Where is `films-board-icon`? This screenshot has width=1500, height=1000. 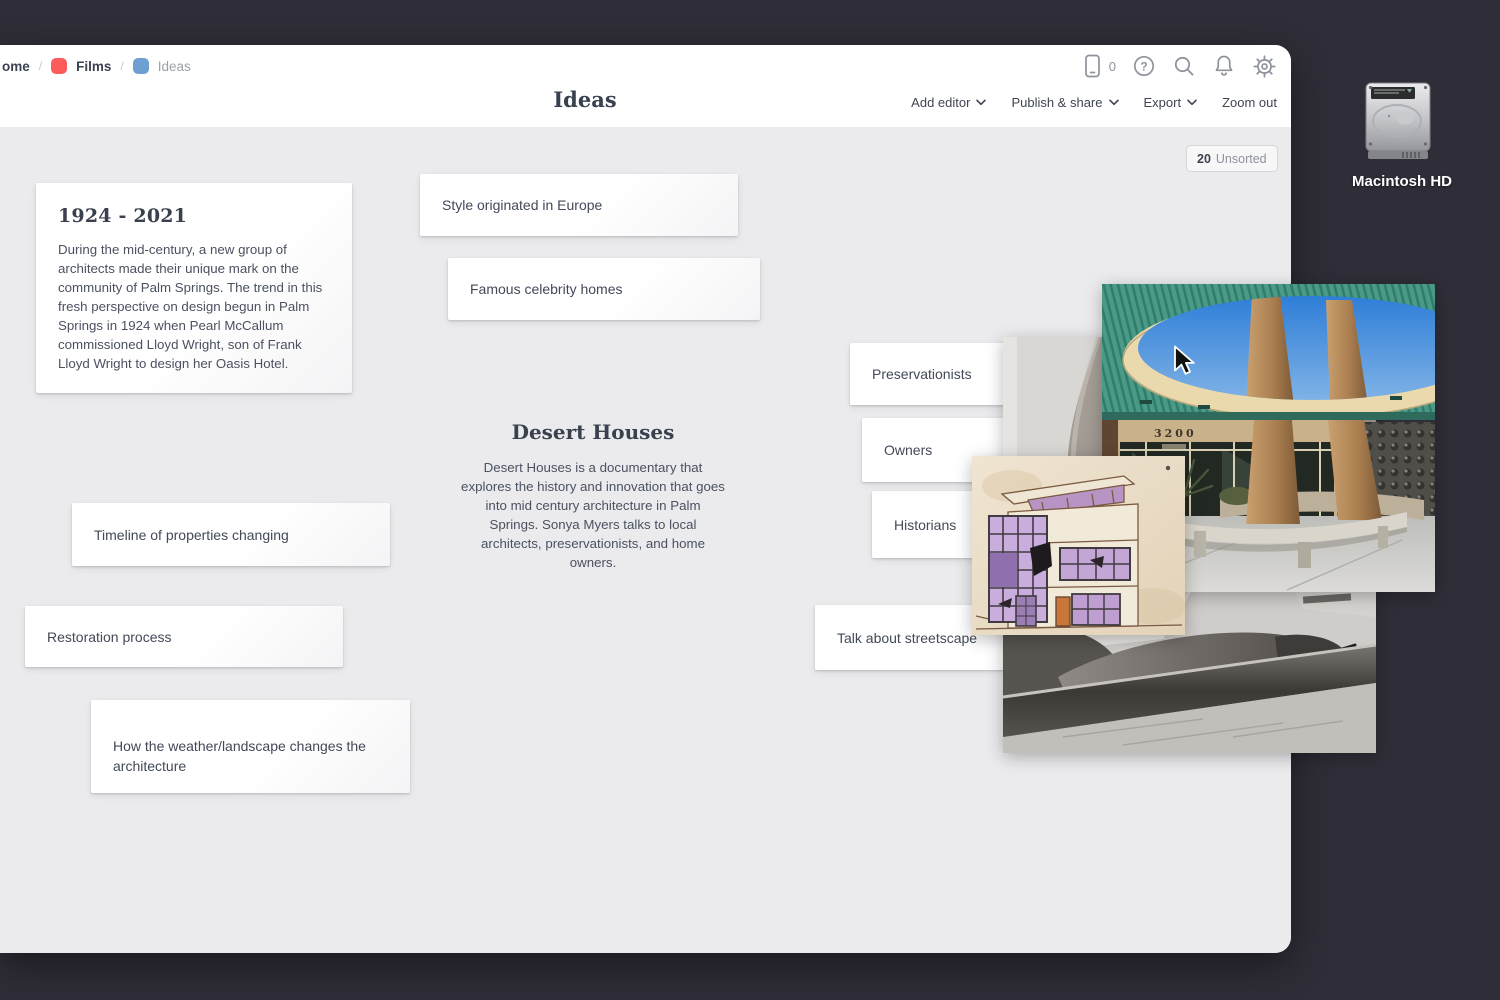 films-board-icon is located at coordinates (59, 66).